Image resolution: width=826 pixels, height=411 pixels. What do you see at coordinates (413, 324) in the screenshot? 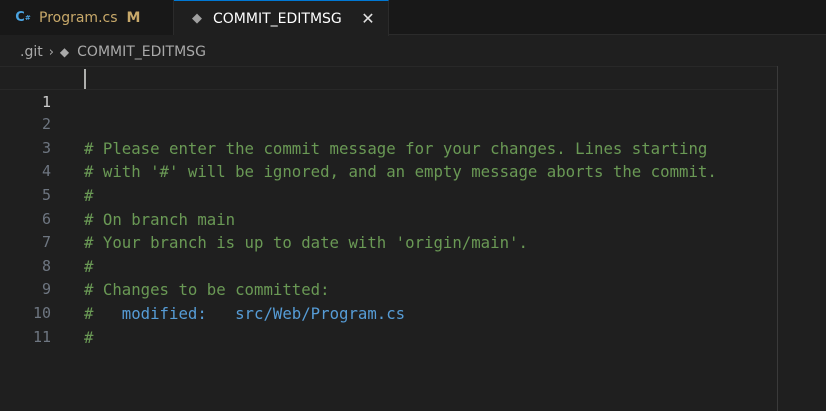
I see `editor-line: 11` at bounding box center [413, 324].